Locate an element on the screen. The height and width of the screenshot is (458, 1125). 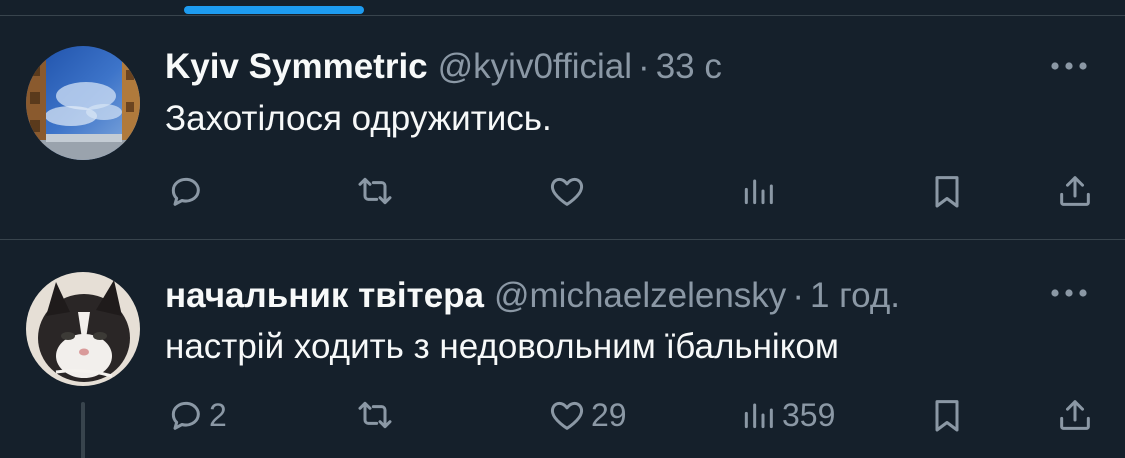
like-button is located at coordinates (569, 191).